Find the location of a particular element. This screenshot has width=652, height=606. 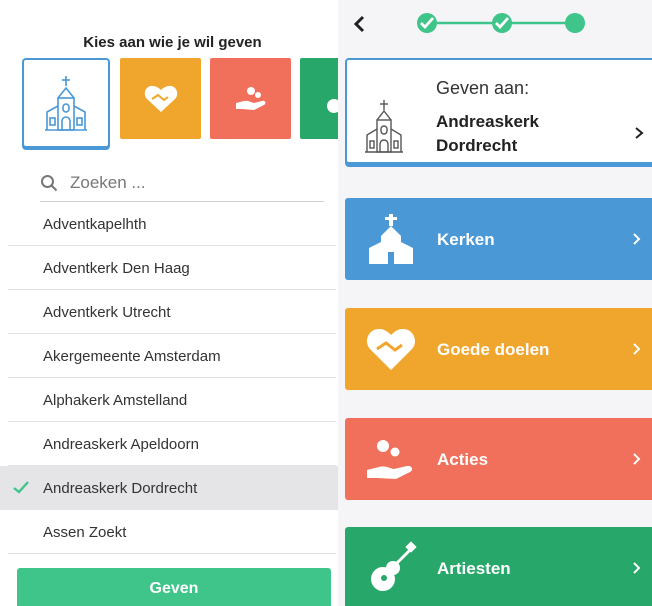

geven-button: Geven is located at coordinates (174, 587).